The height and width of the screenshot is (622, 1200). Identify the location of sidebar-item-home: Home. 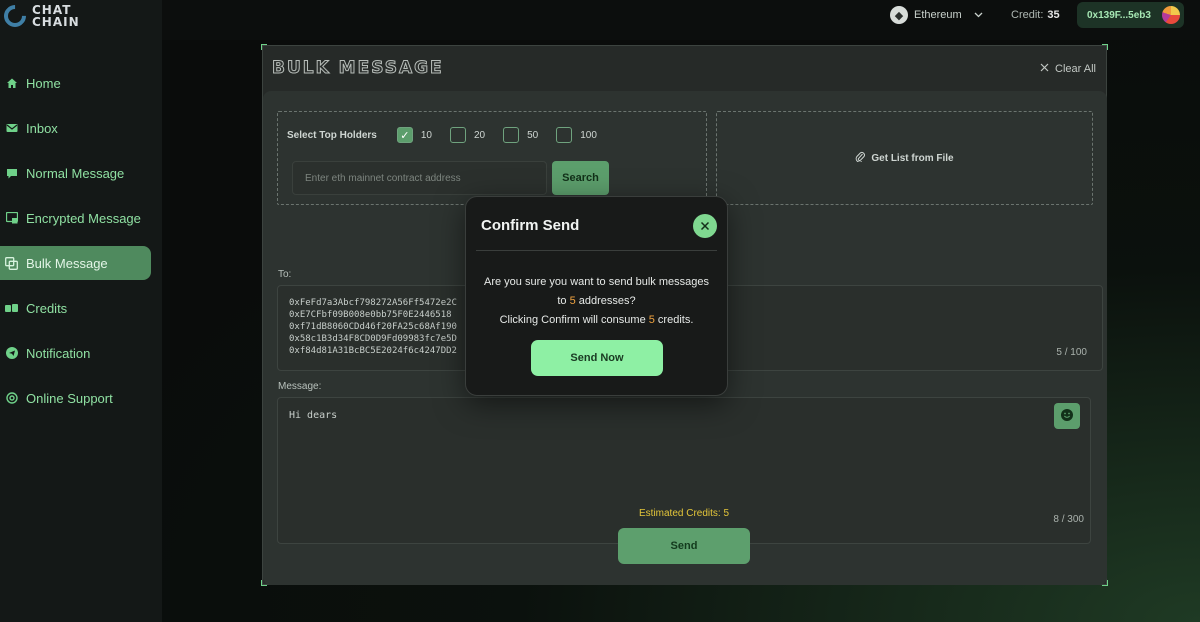
(81, 83).